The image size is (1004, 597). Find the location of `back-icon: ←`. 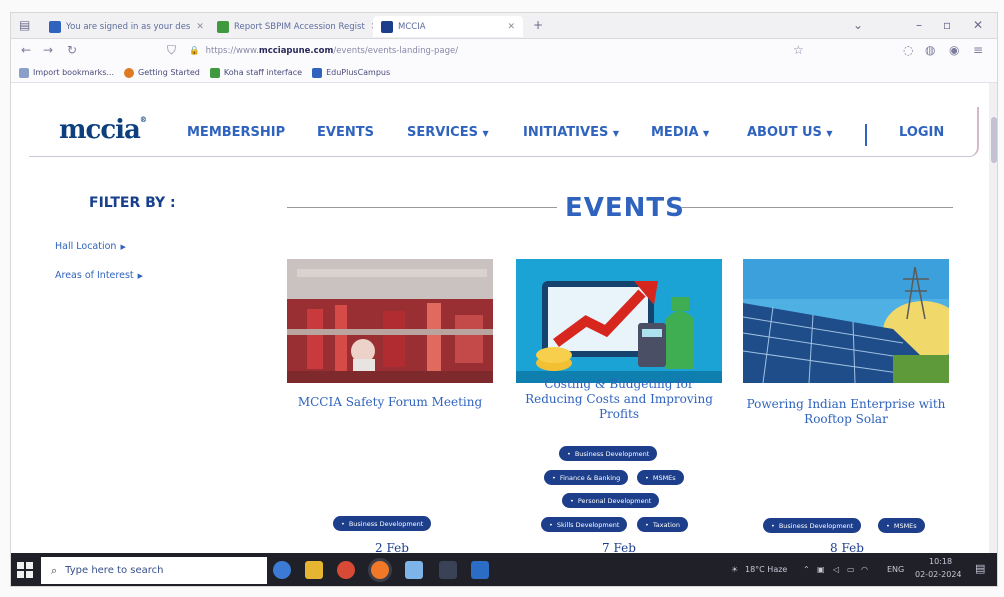

back-icon: ← is located at coordinates (26, 50).